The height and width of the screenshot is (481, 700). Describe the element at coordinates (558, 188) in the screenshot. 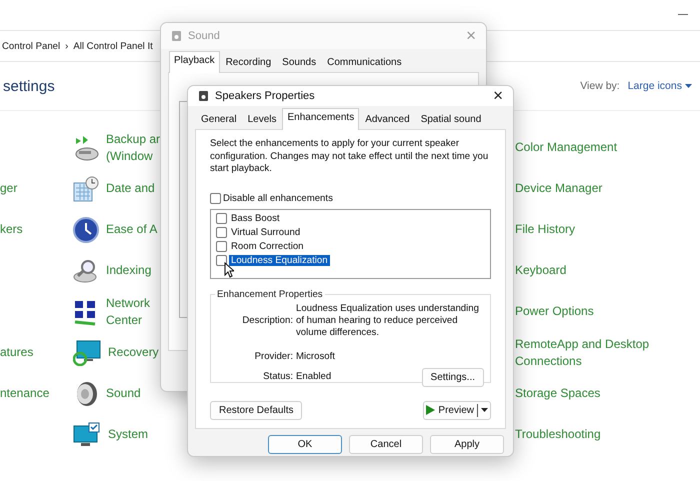

I see `settings-link: Device Manager` at that location.